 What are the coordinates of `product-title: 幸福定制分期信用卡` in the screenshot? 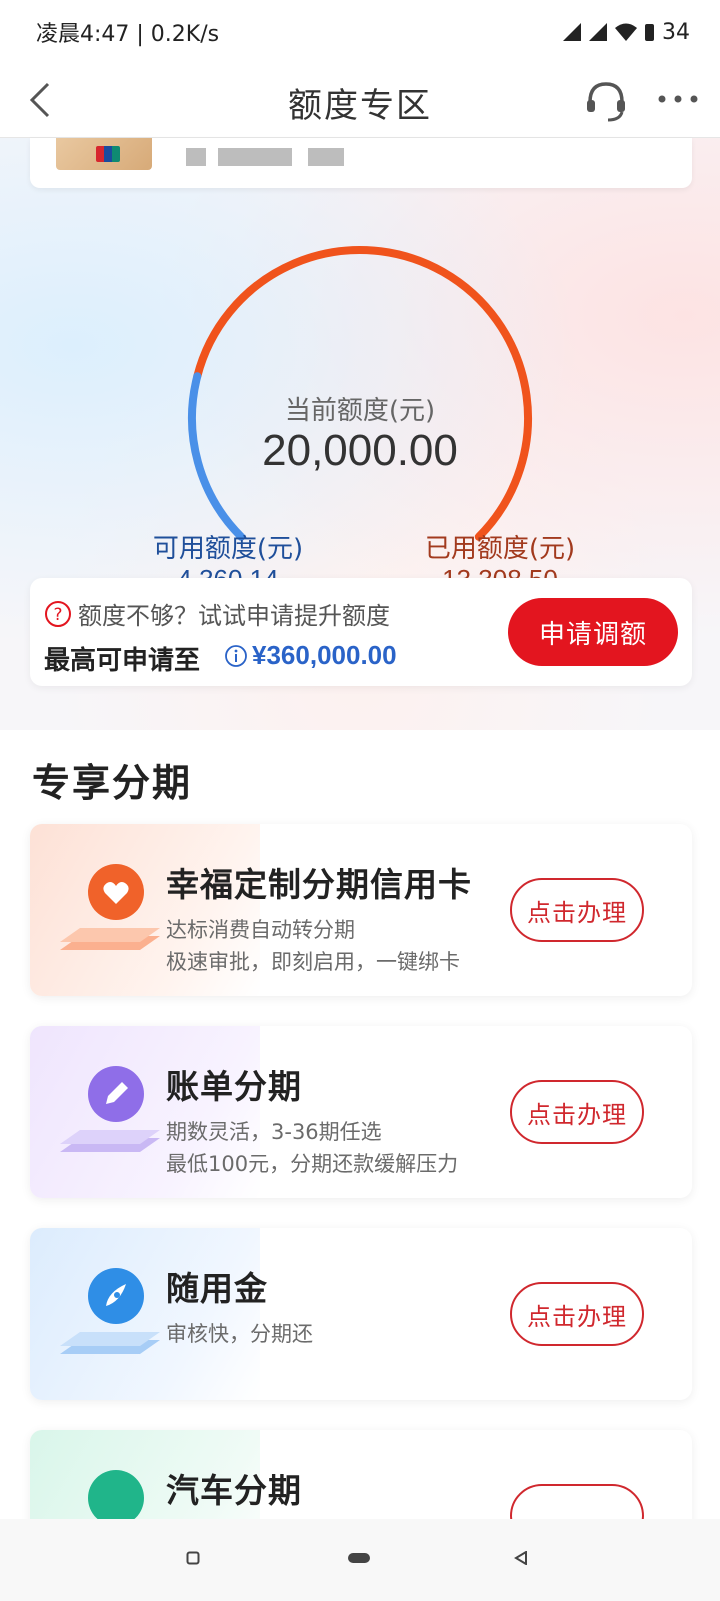 It's located at (319, 884).